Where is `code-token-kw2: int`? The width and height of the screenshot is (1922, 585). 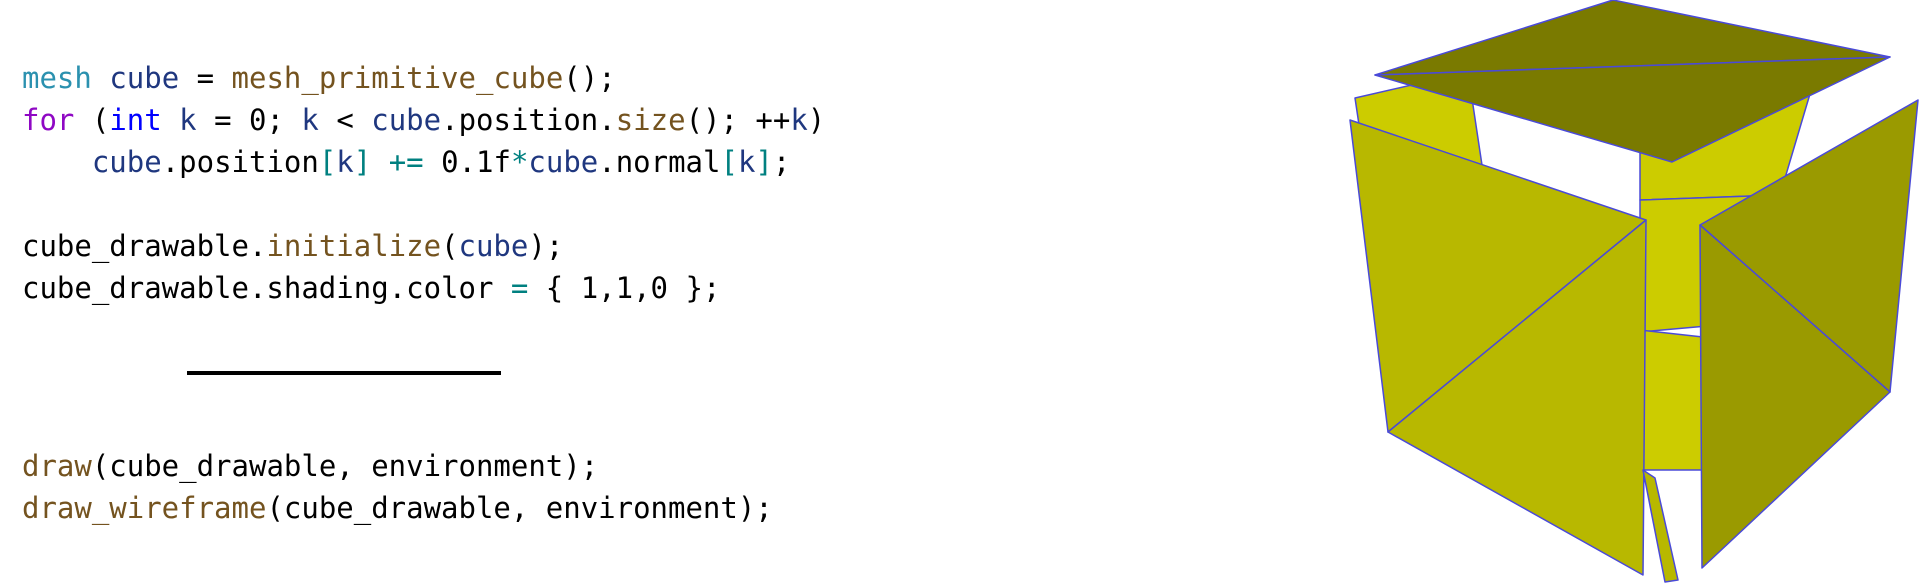 code-token-kw2: int is located at coordinates (135, 120).